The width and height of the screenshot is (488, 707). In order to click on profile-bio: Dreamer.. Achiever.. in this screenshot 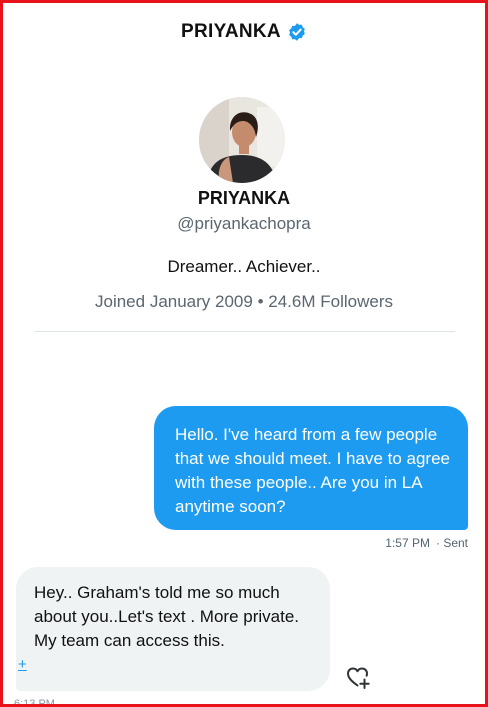, I will do `click(244, 266)`.